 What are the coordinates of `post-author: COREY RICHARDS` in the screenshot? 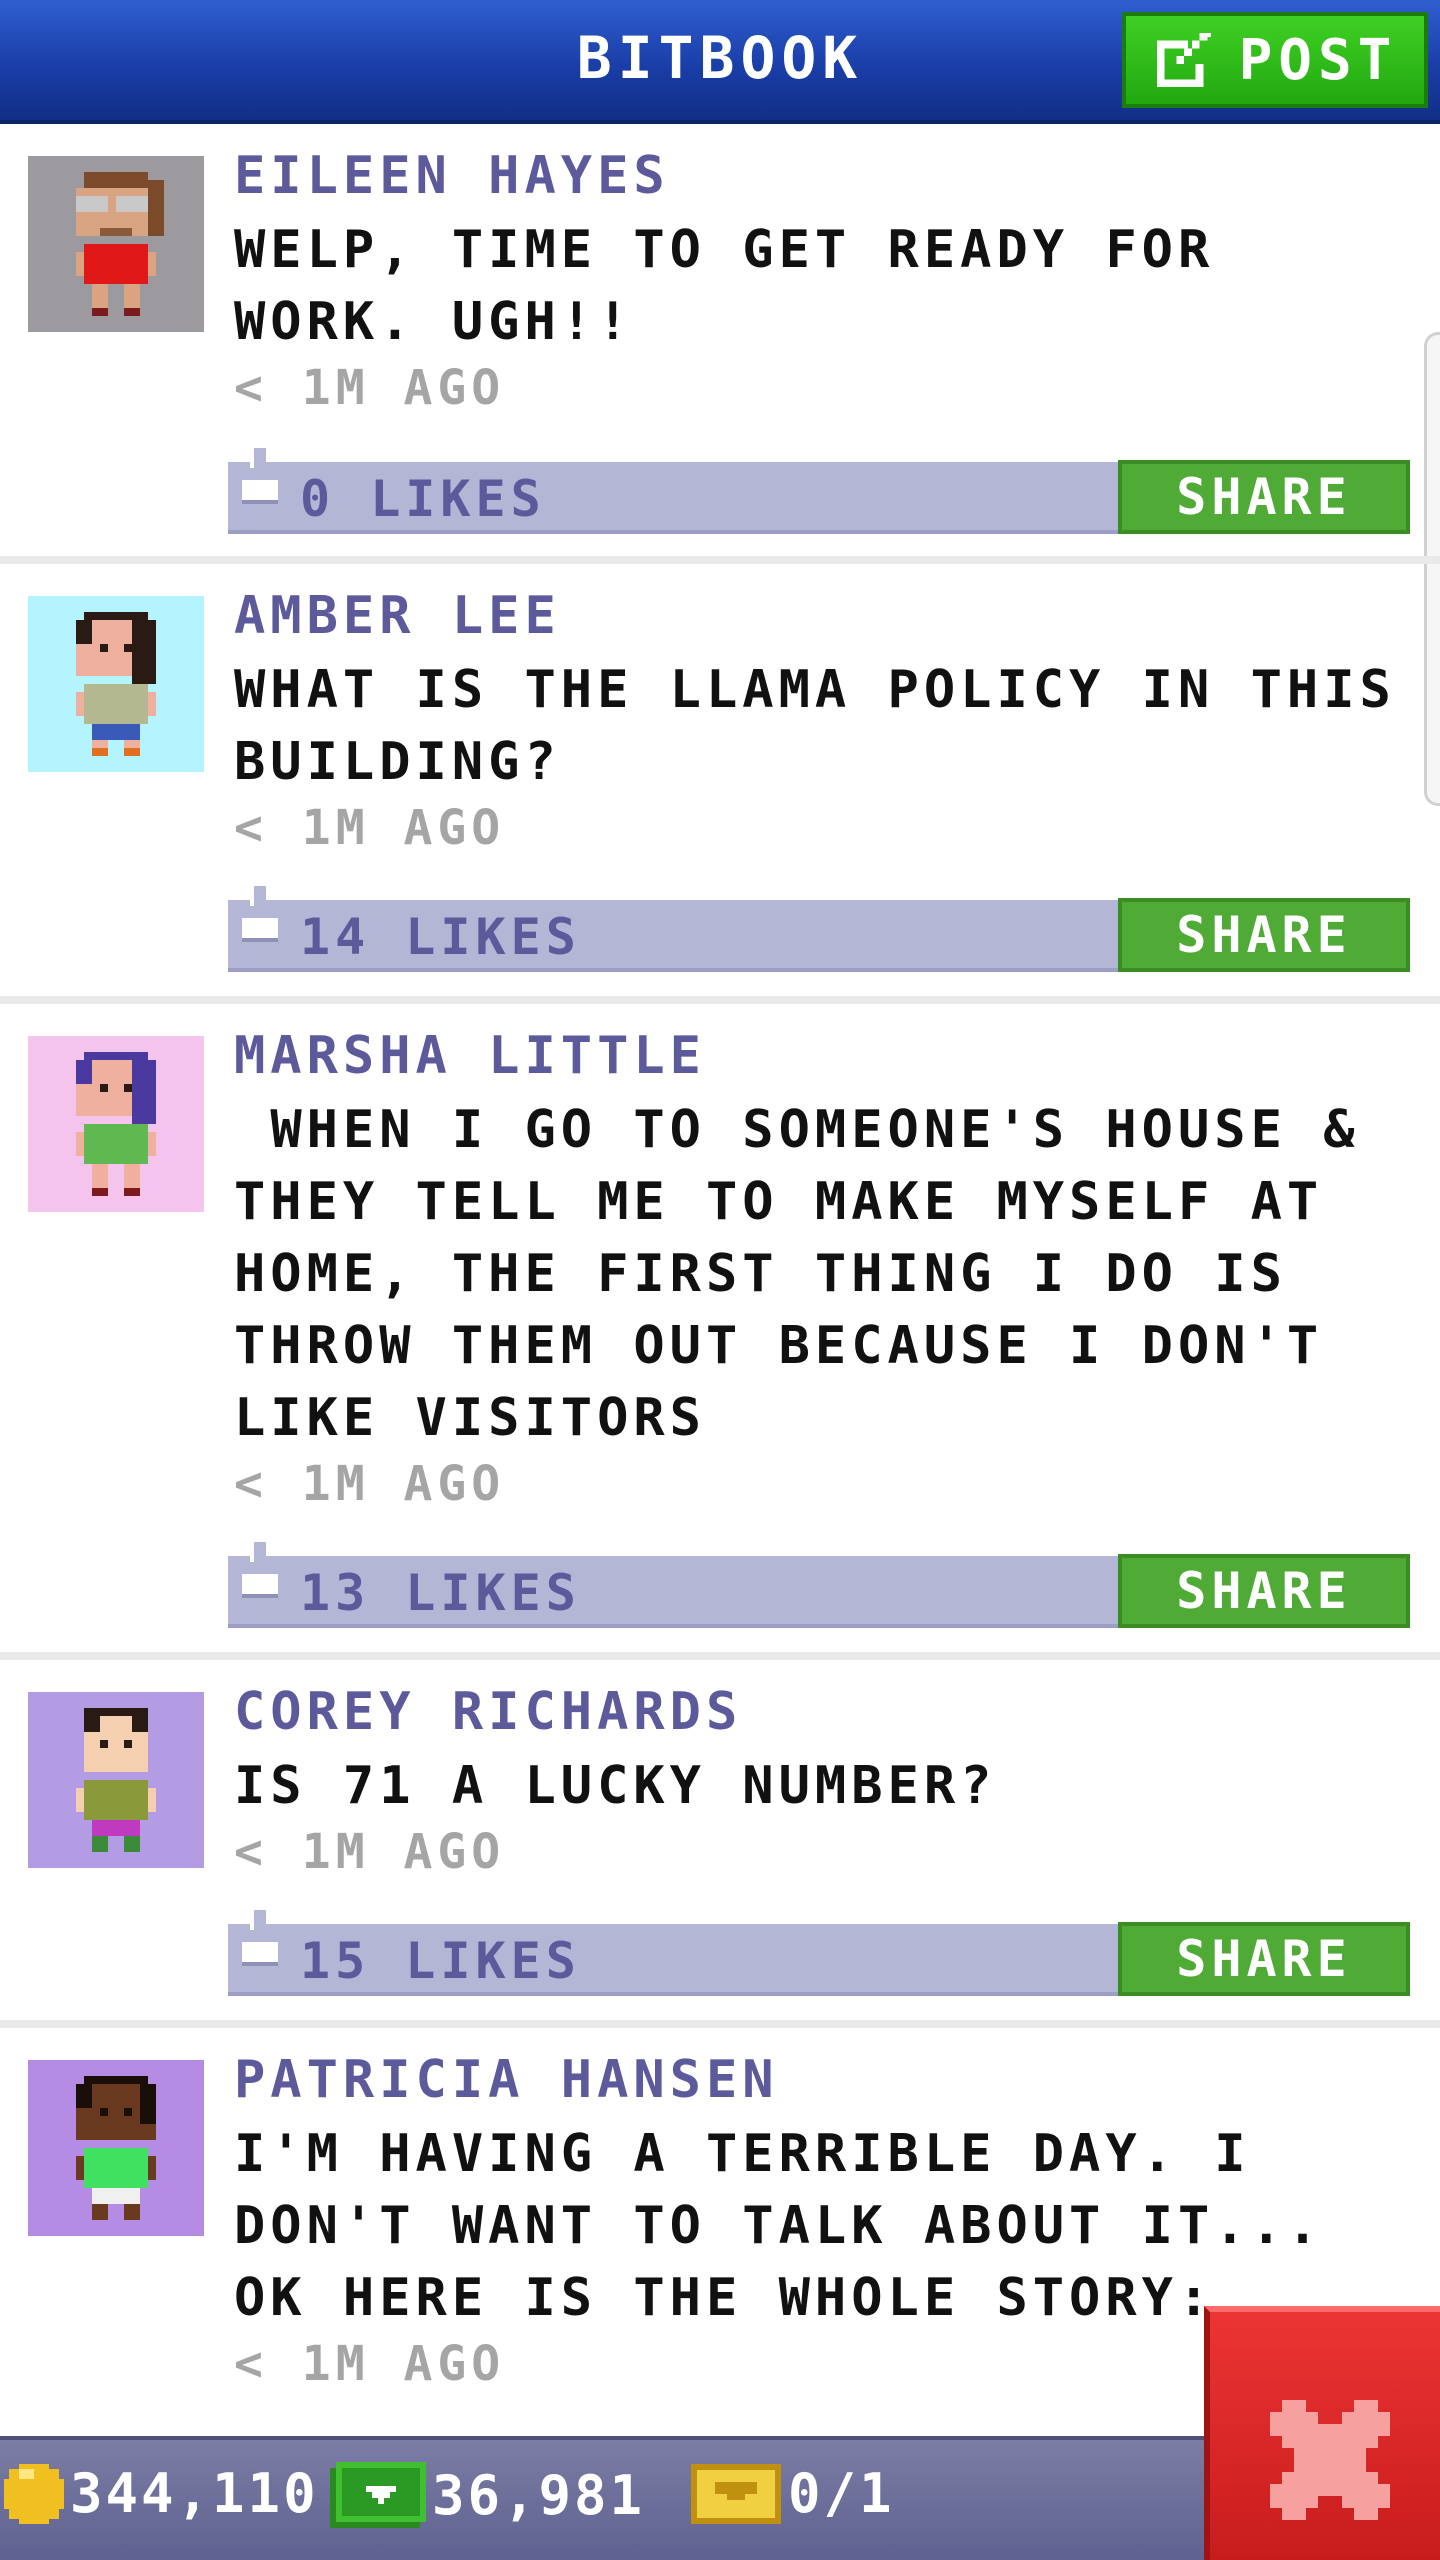 It's located at (488, 1712).